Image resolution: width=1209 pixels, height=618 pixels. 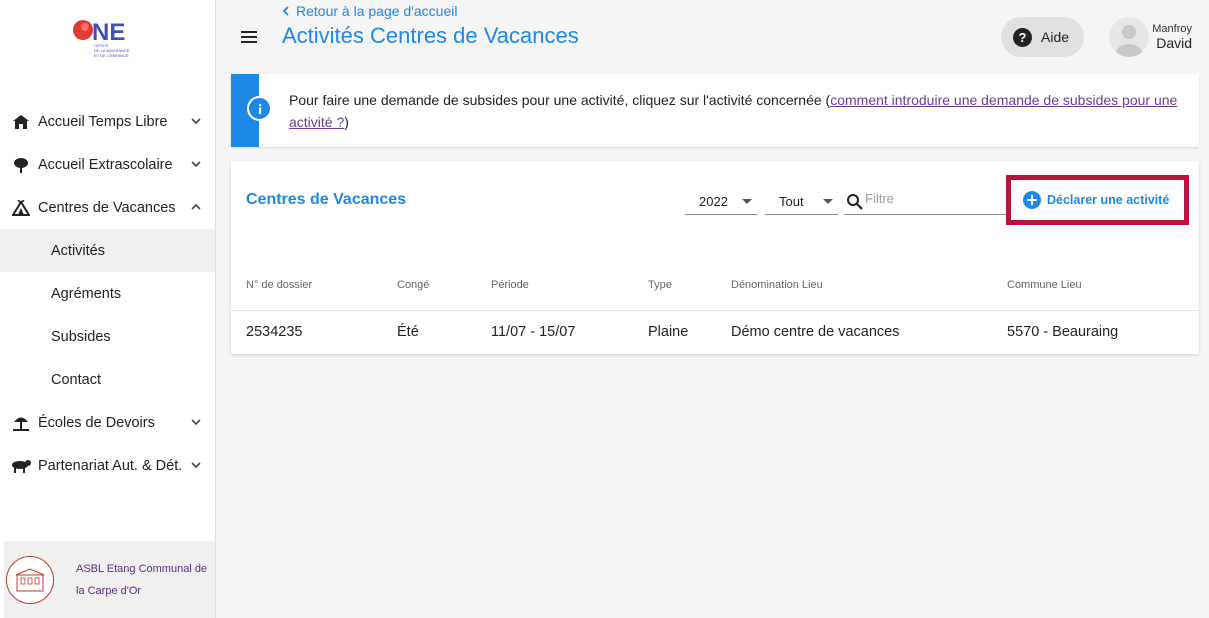 I want to click on back-to-home-link: Retour à la page d'accueil, so click(x=369, y=11).